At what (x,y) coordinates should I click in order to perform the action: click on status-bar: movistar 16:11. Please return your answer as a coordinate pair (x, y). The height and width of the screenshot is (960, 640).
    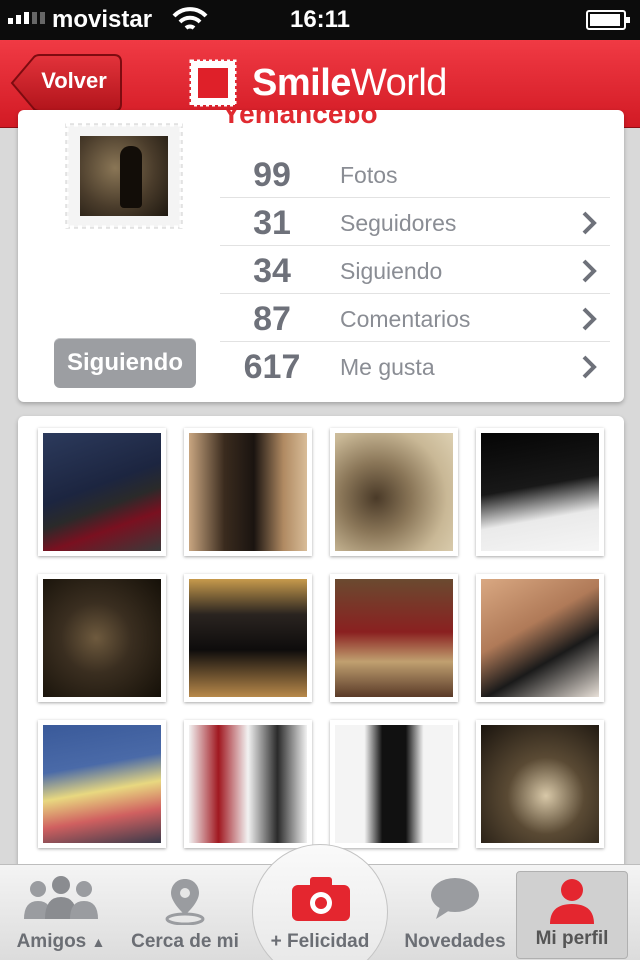
    Looking at the image, I should click on (320, 20).